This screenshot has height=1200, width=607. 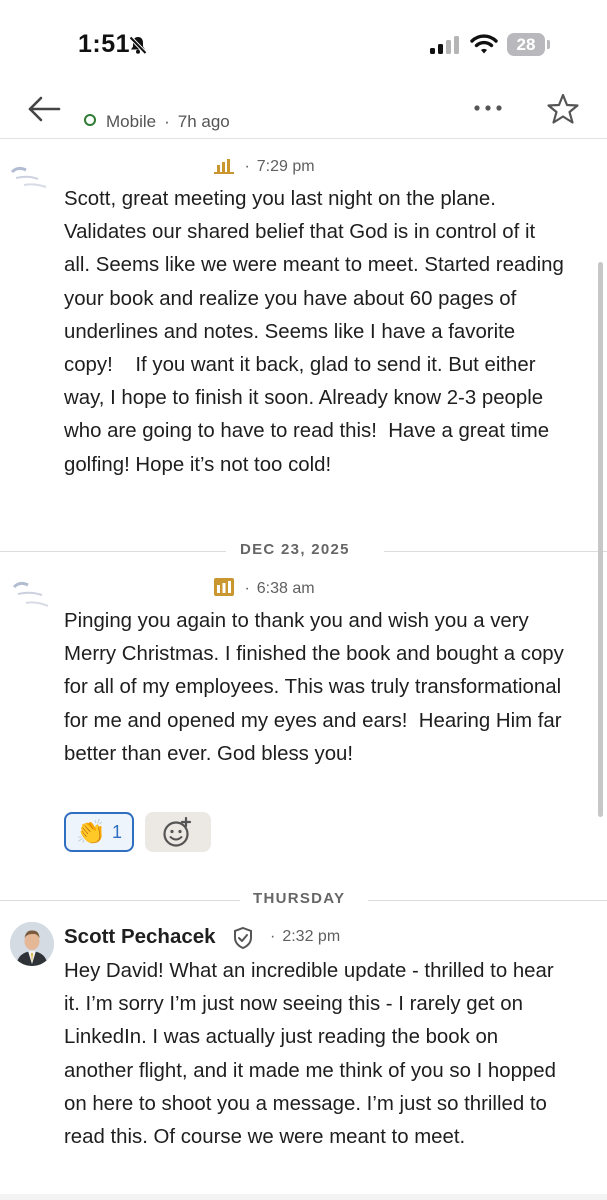 What do you see at coordinates (117, 832) in the screenshot?
I see `reaction-count: 1` at bounding box center [117, 832].